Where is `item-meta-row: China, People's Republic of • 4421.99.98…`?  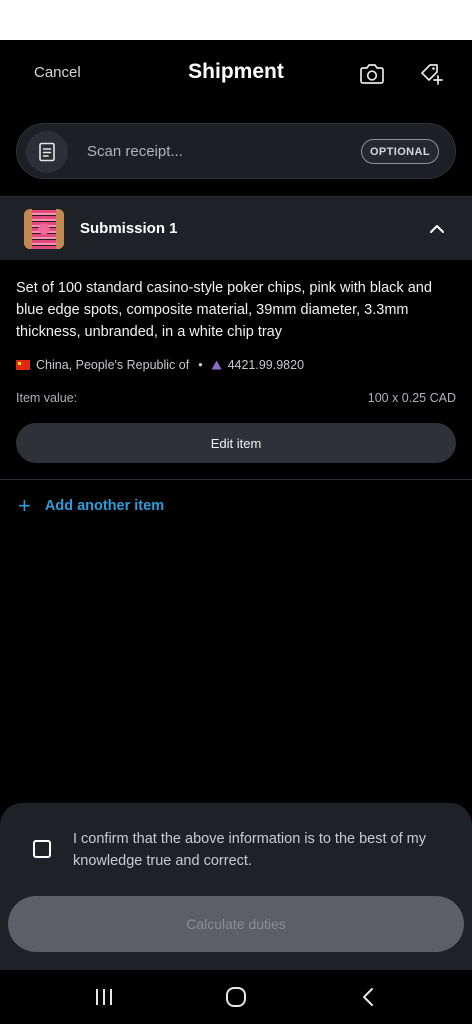 item-meta-row: China, People's Republic of • 4421.99.98… is located at coordinates (160, 365).